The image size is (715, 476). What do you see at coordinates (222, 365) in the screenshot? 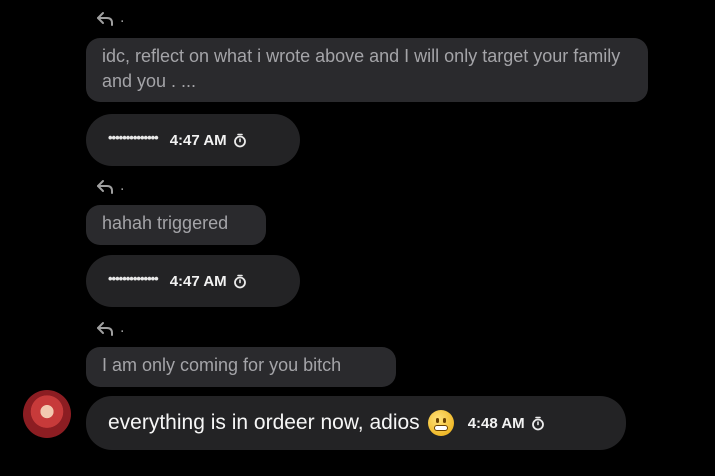
I see `quoted-message-text: I am only coming for you bitch` at bounding box center [222, 365].